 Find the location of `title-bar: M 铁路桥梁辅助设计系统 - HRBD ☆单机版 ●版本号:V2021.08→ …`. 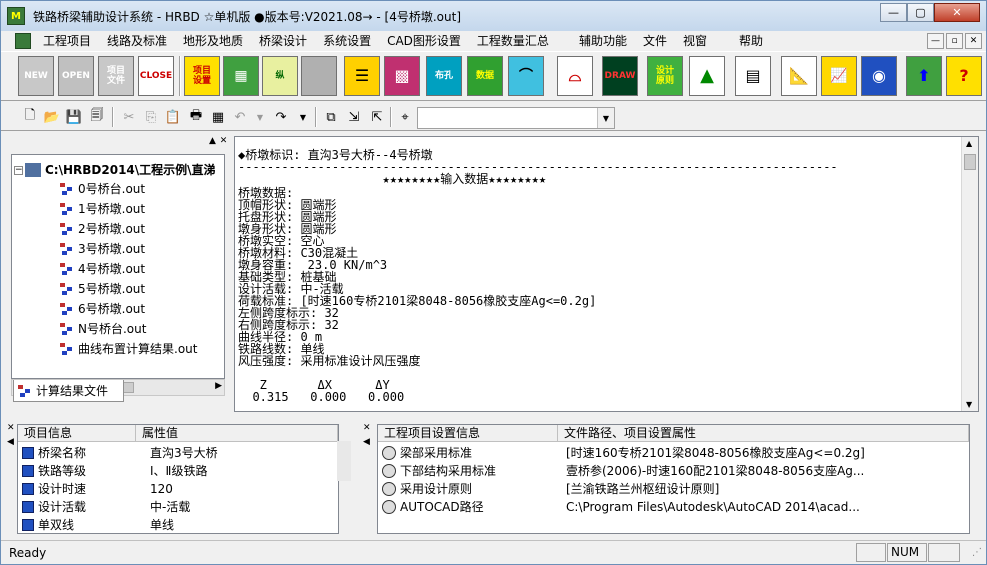

title-bar: M 铁路桥梁辅助设计系统 - HRBD ☆单机版 ●版本号:V2021.08→ … is located at coordinates (493, 16).